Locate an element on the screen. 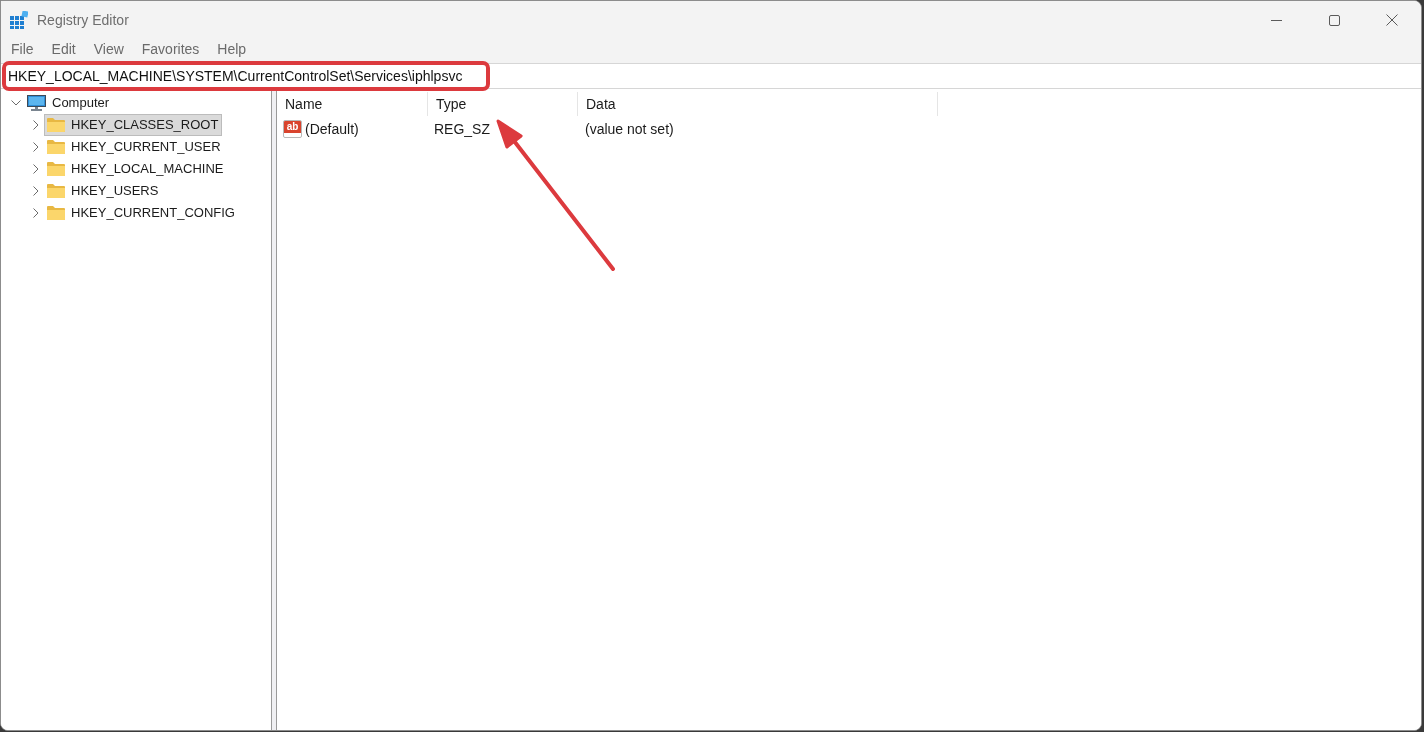 This screenshot has height=732, width=1424. monitor-icon is located at coordinates (36, 103).